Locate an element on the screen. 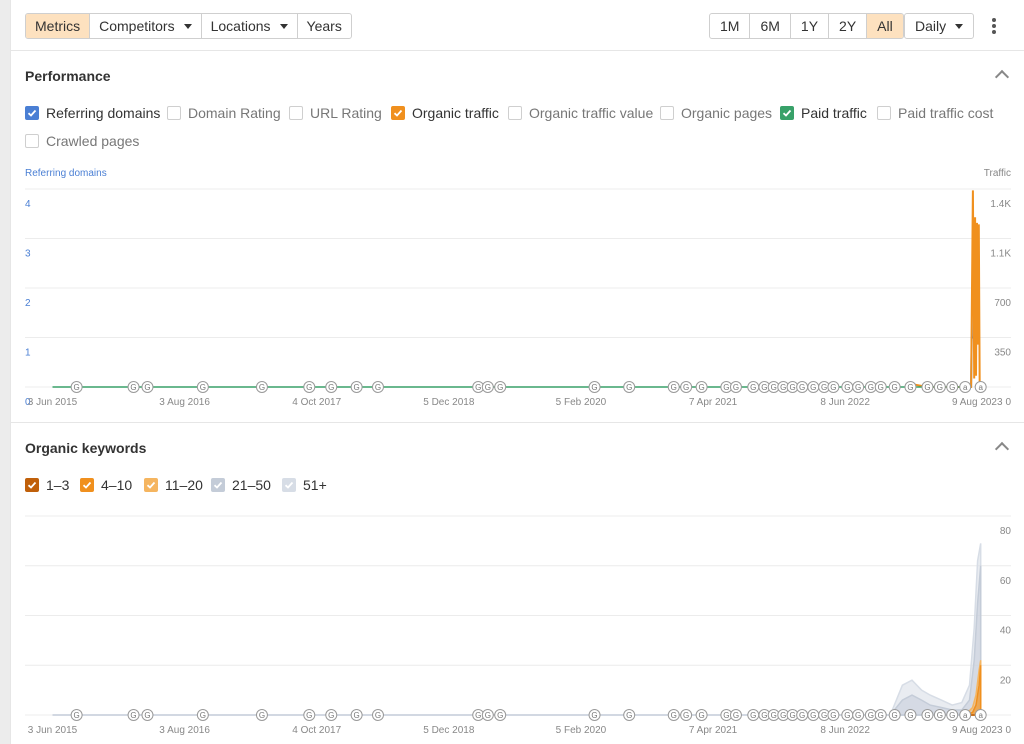 This screenshot has width=1024, height=744. checkbox-organic-traffic: Organic traffic is located at coordinates (445, 113).